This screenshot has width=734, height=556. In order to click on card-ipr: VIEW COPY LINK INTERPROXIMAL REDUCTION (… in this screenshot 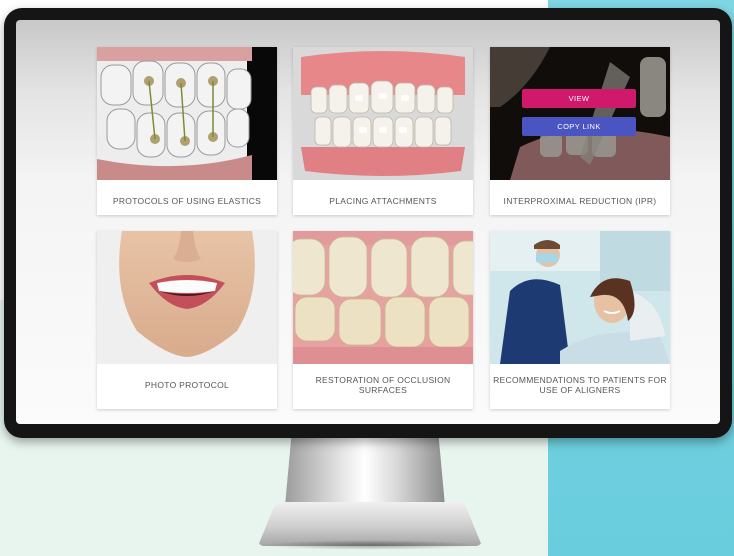, I will do `click(580, 131)`.